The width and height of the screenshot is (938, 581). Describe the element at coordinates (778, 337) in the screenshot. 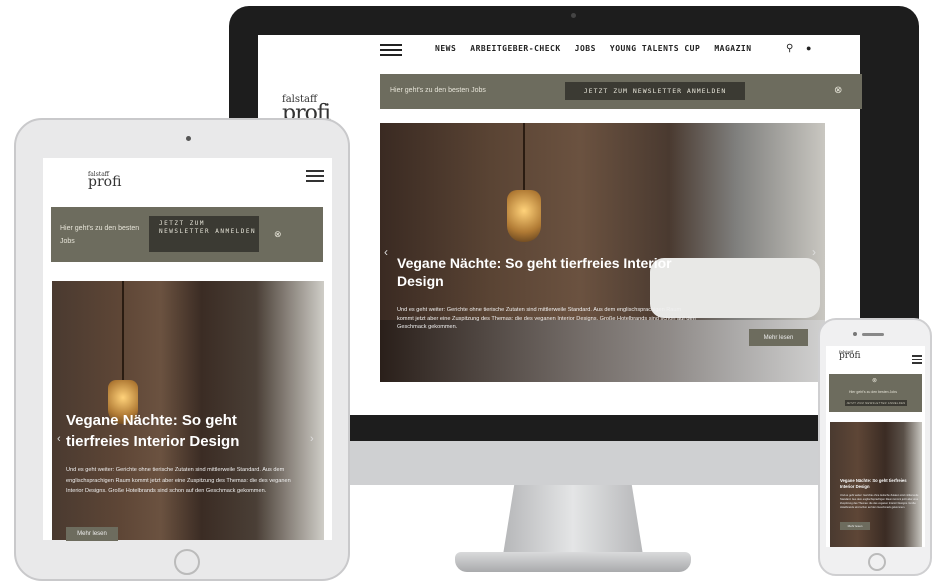

I see `desktop-read-more-button: Mehr lesen` at that location.